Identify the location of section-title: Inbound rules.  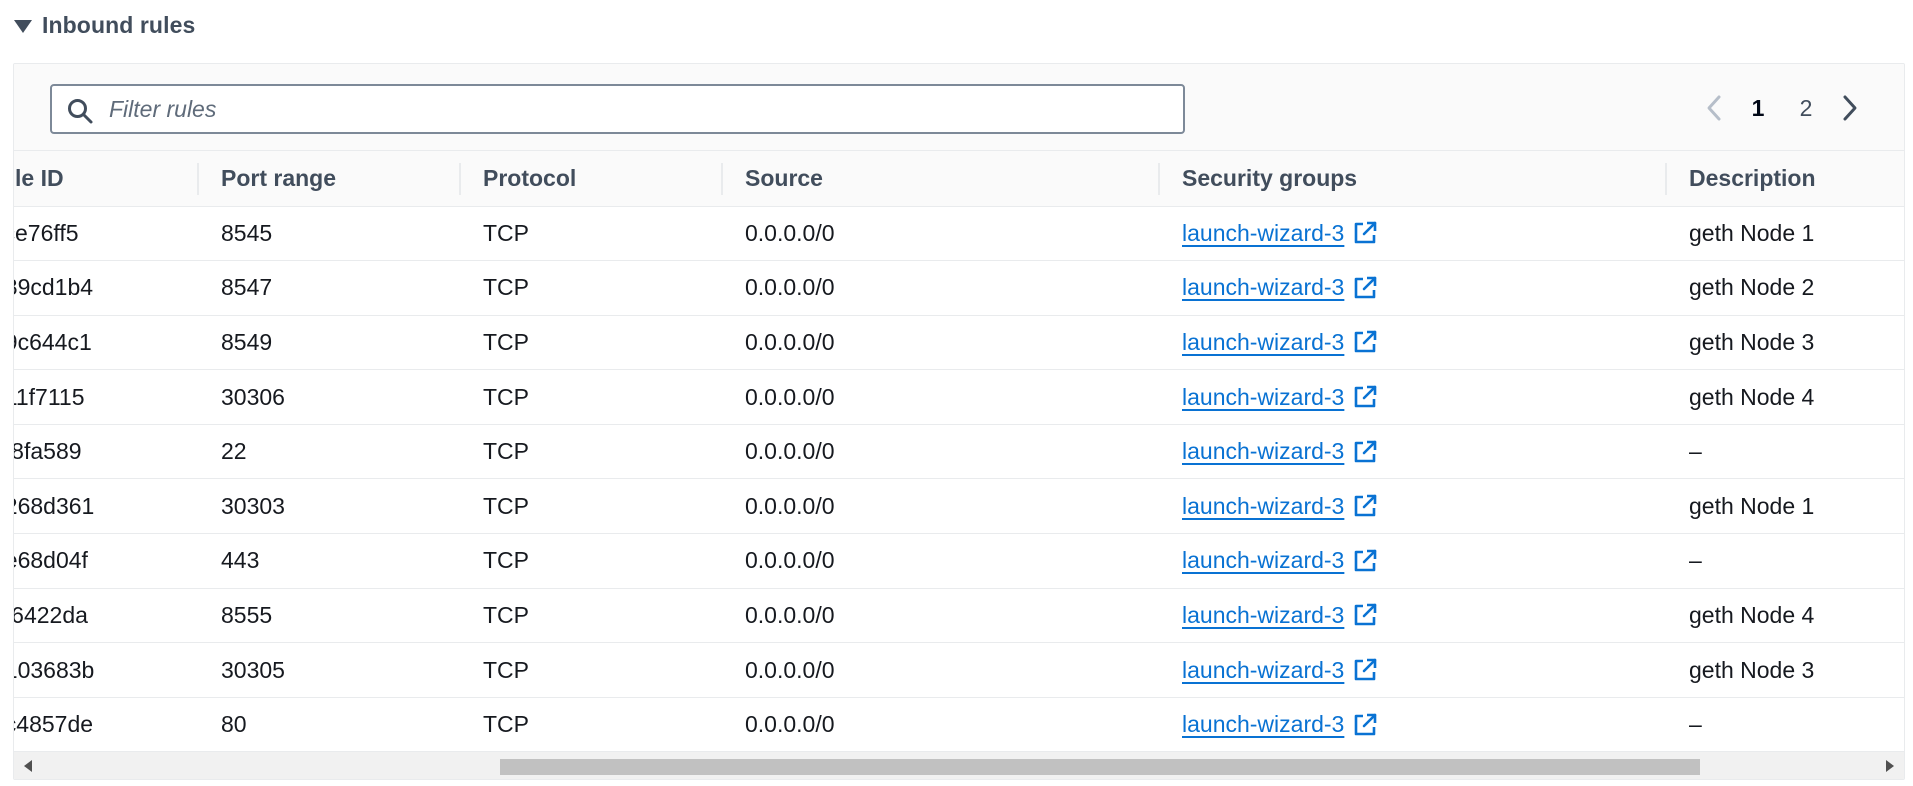
(119, 24).